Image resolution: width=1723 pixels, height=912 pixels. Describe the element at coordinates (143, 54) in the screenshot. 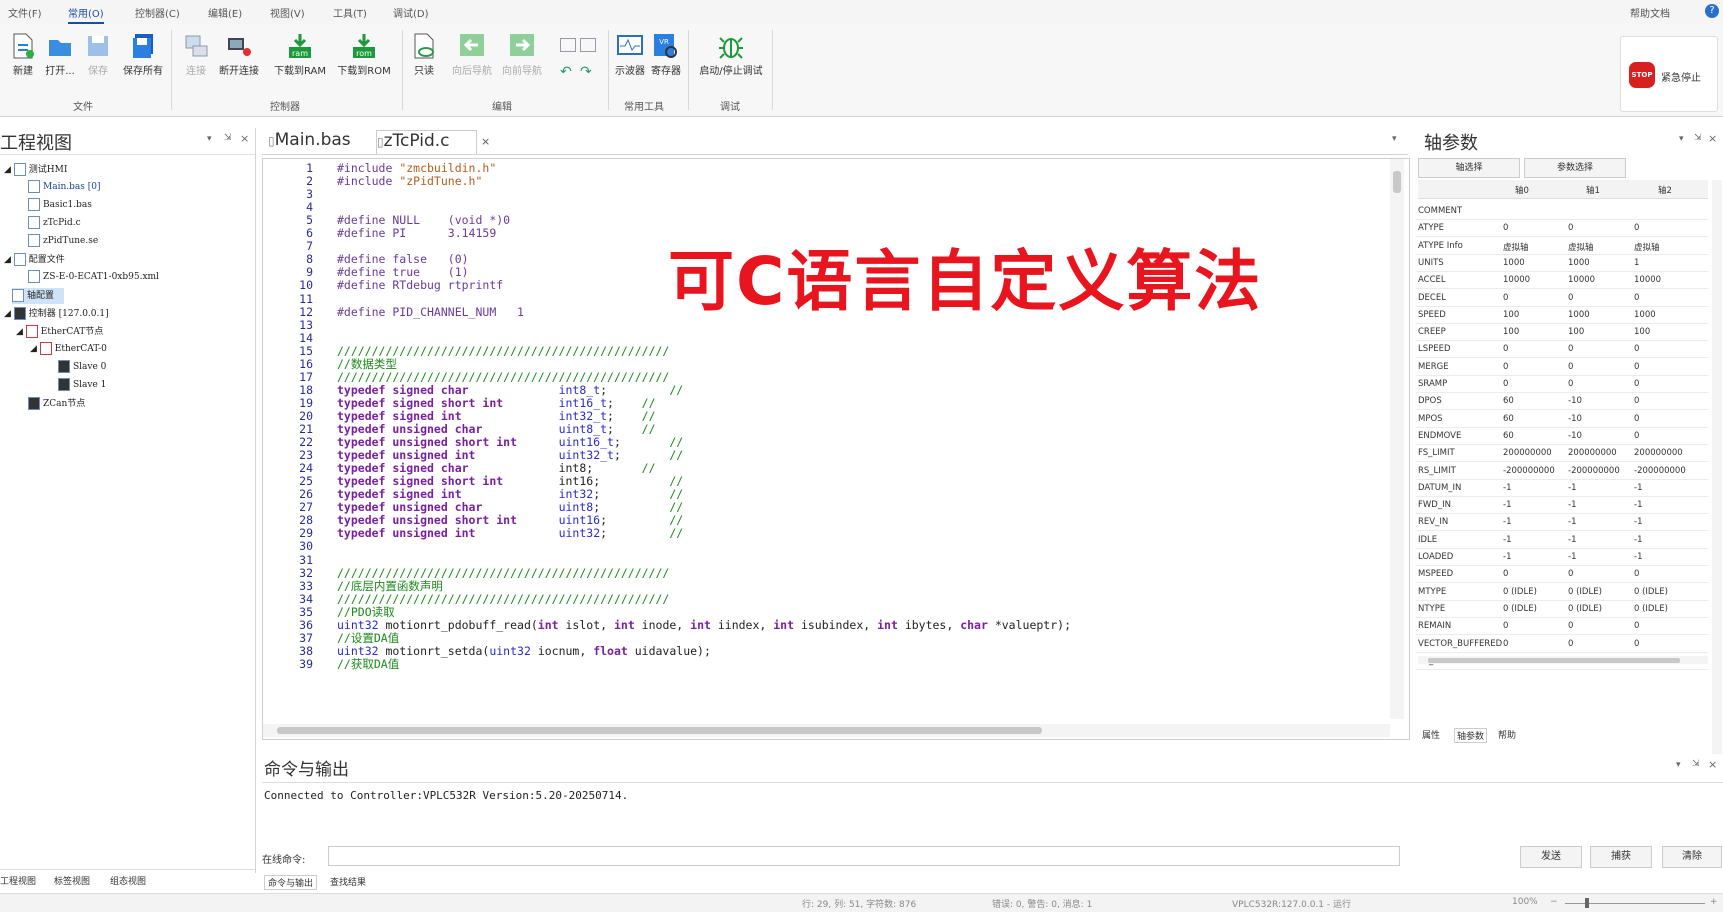

I see `save-all-button: 保存所有` at that location.